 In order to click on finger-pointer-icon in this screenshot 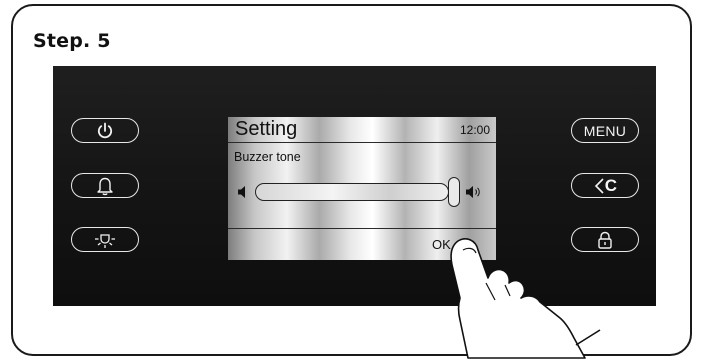, I will do `click(525, 298)`.